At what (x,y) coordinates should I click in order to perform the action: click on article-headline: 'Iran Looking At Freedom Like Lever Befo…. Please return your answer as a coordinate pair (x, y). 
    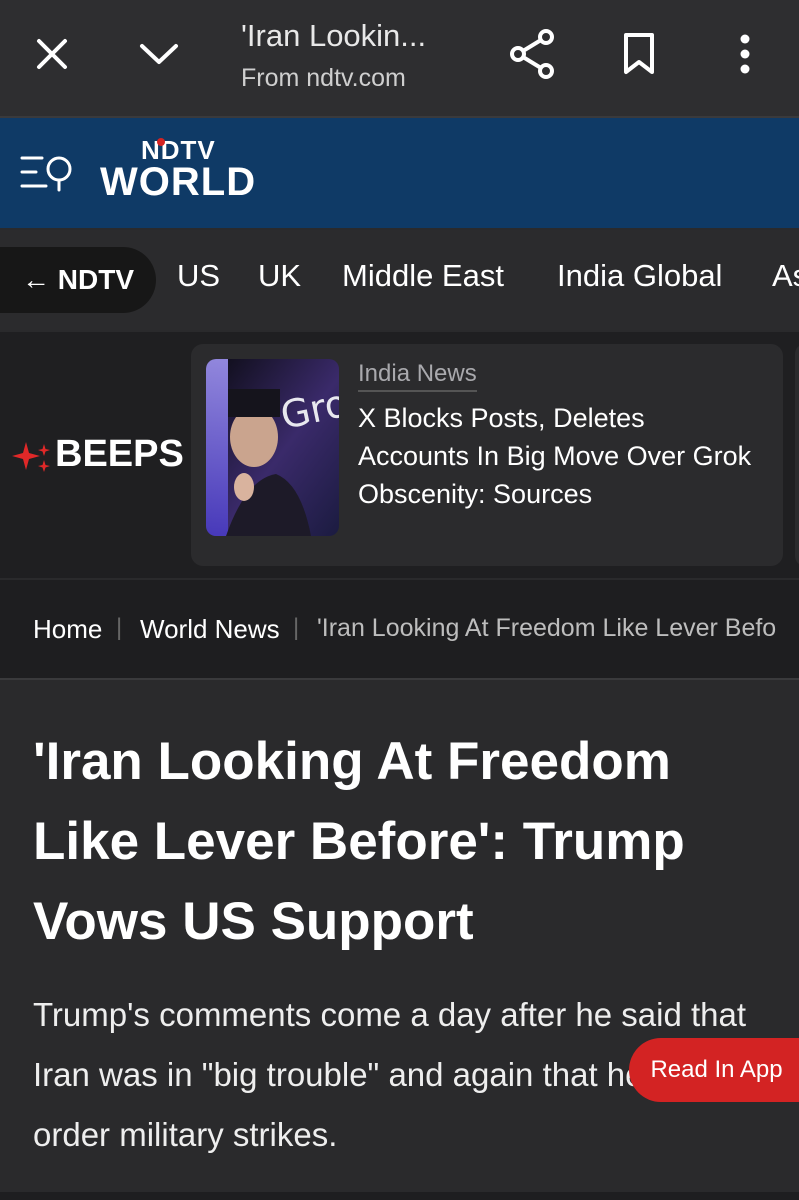
    Looking at the image, I should click on (359, 841).